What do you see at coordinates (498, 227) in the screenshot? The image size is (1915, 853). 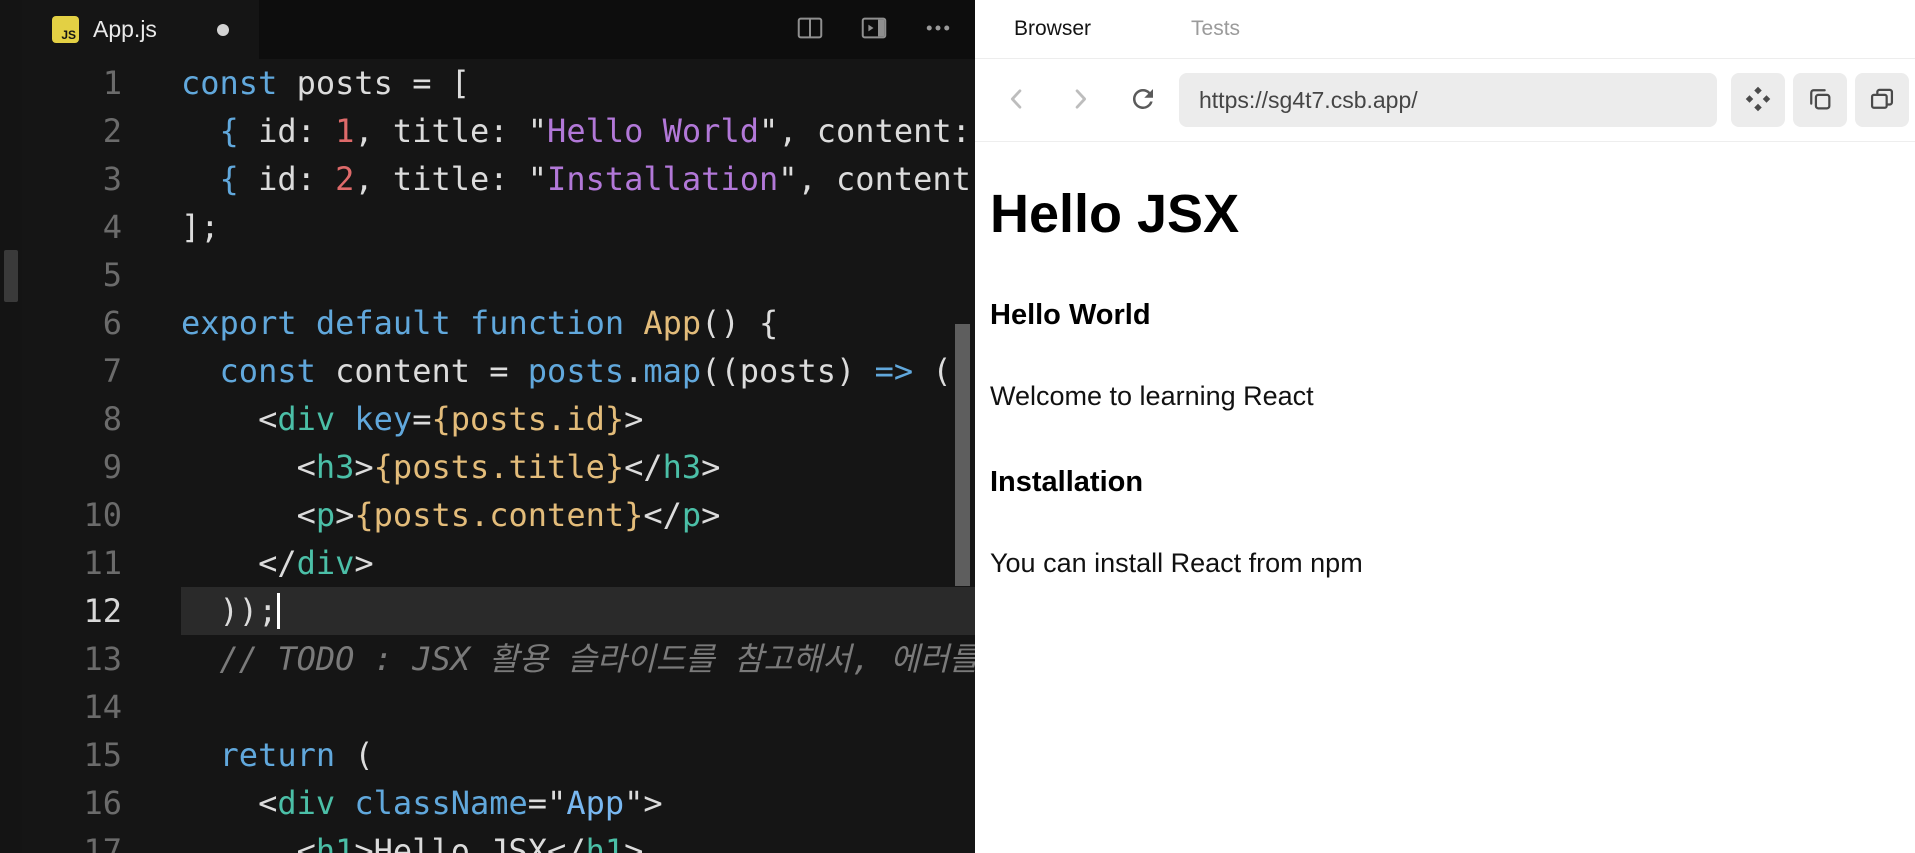 I see `code-line-4: 4];` at bounding box center [498, 227].